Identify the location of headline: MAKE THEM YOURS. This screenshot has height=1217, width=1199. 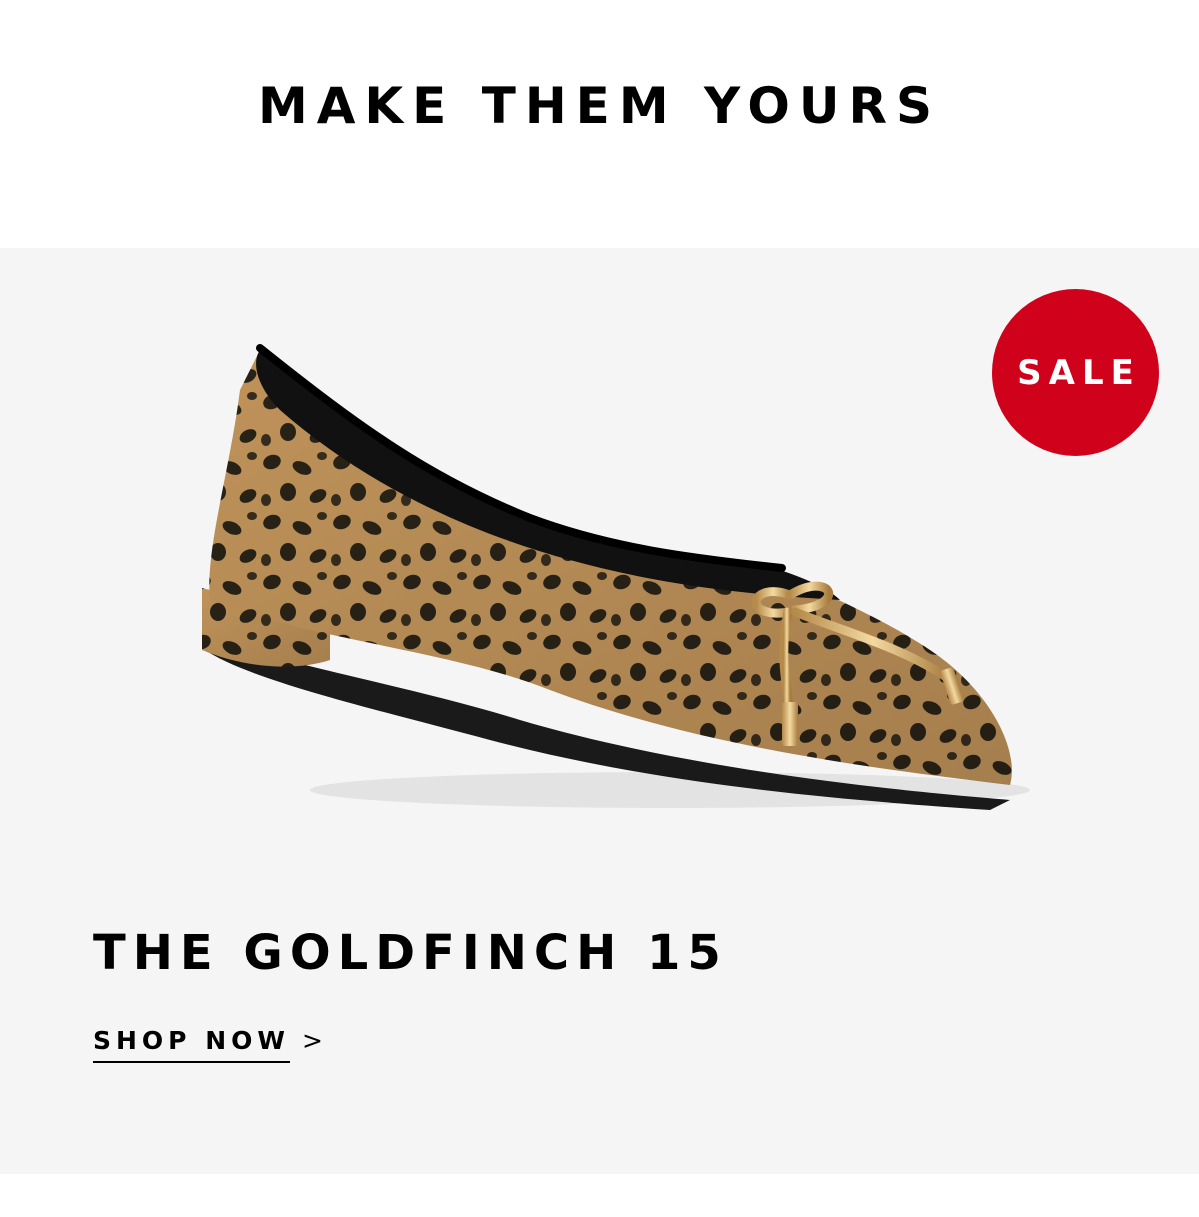
(599, 106).